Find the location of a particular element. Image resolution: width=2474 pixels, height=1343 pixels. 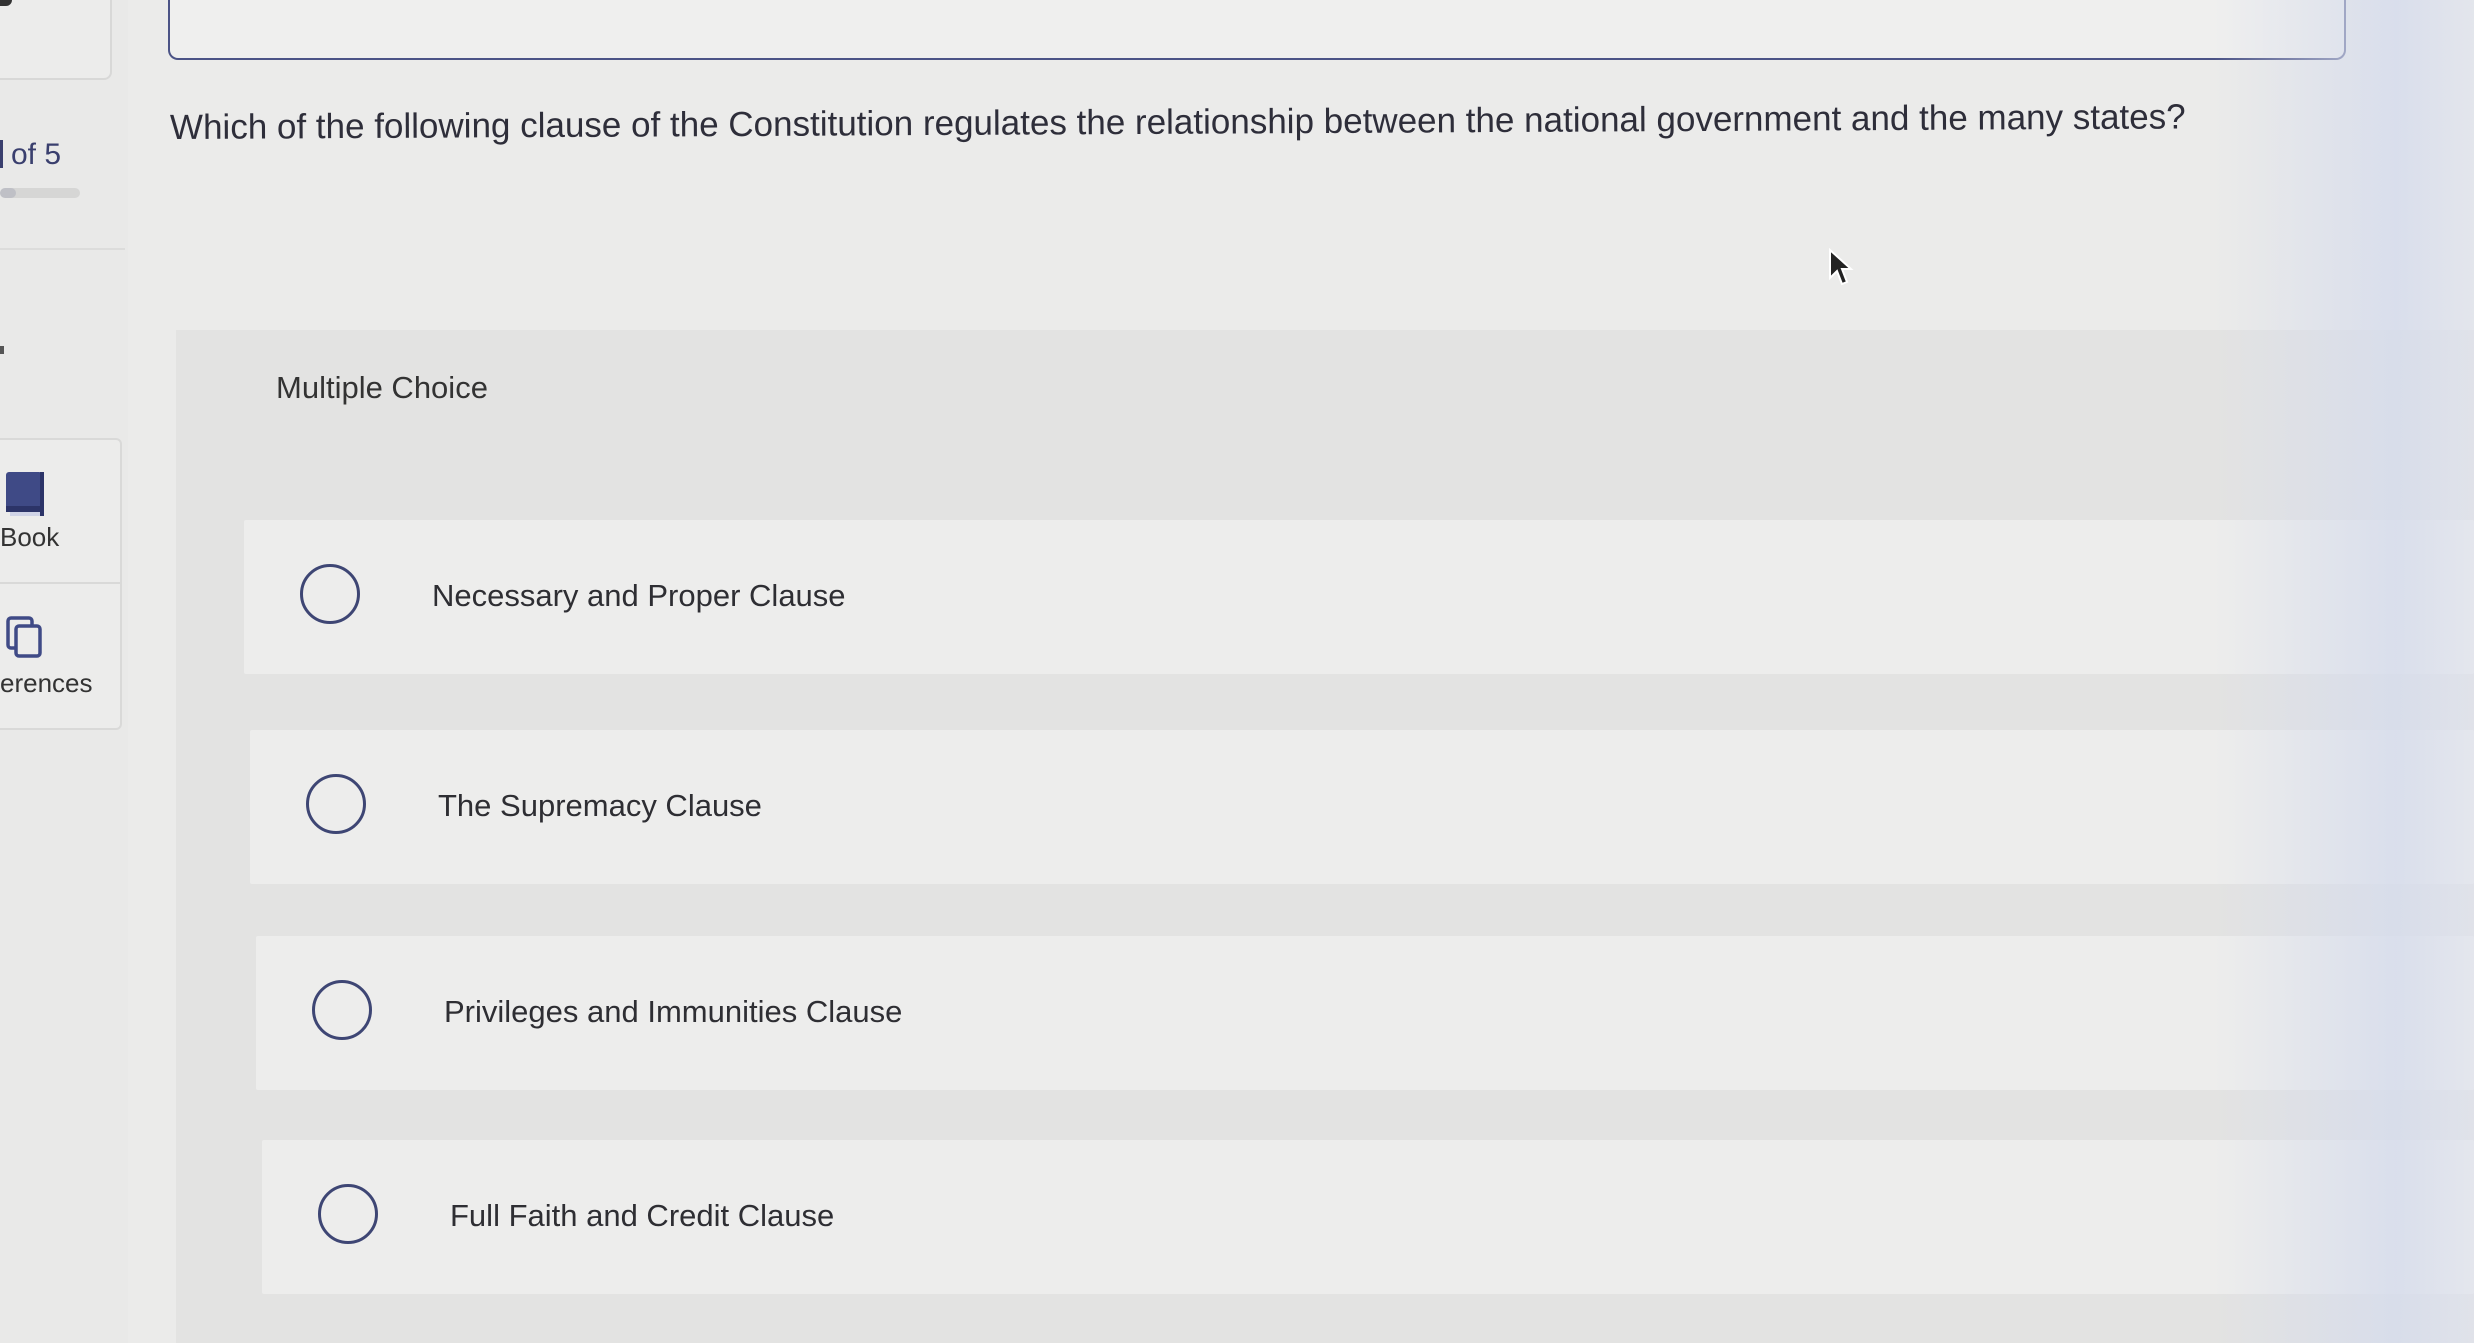

left-sidebar: of 5 Book erences is located at coordinates (64, 671).